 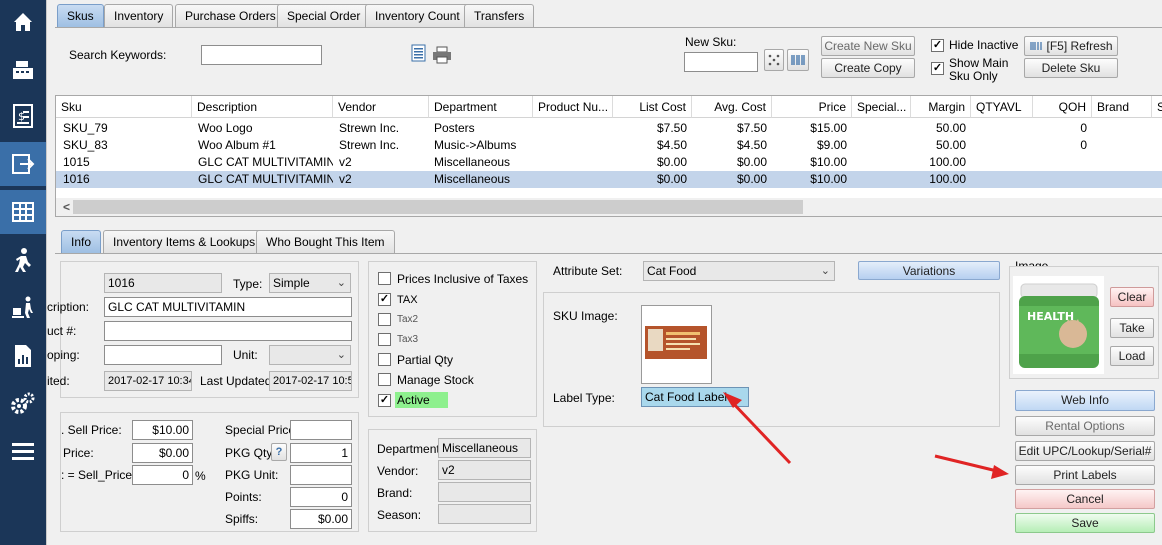 I want to click on cell-description: GLC CAT MULTIVITAMIN, so click(x=265, y=179).